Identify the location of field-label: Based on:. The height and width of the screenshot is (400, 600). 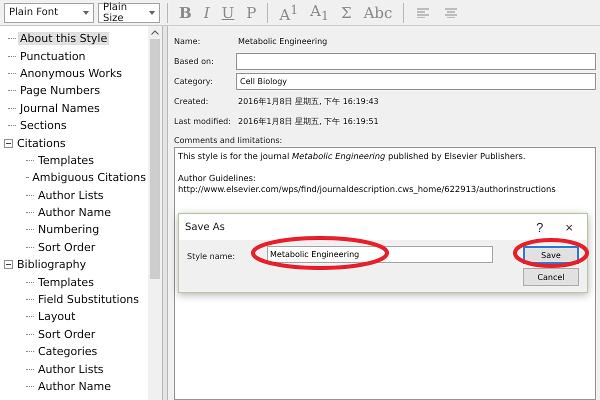
(194, 61).